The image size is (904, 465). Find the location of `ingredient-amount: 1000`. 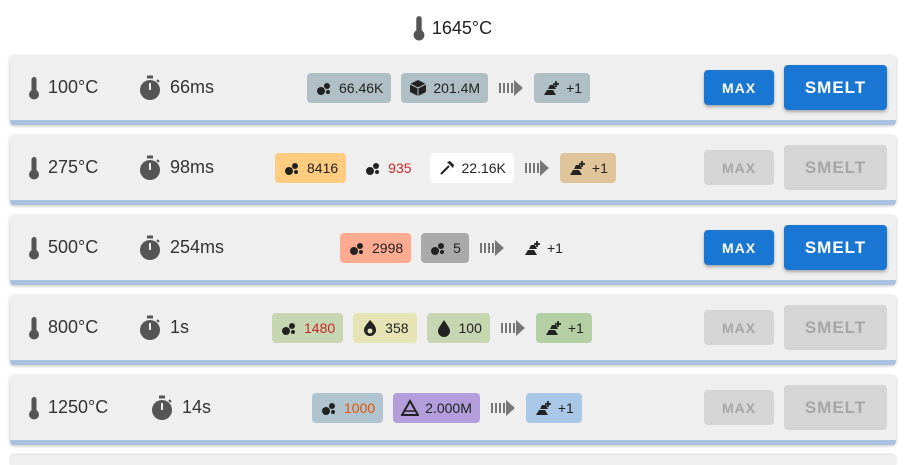

ingredient-amount: 1000 is located at coordinates (360, 407).